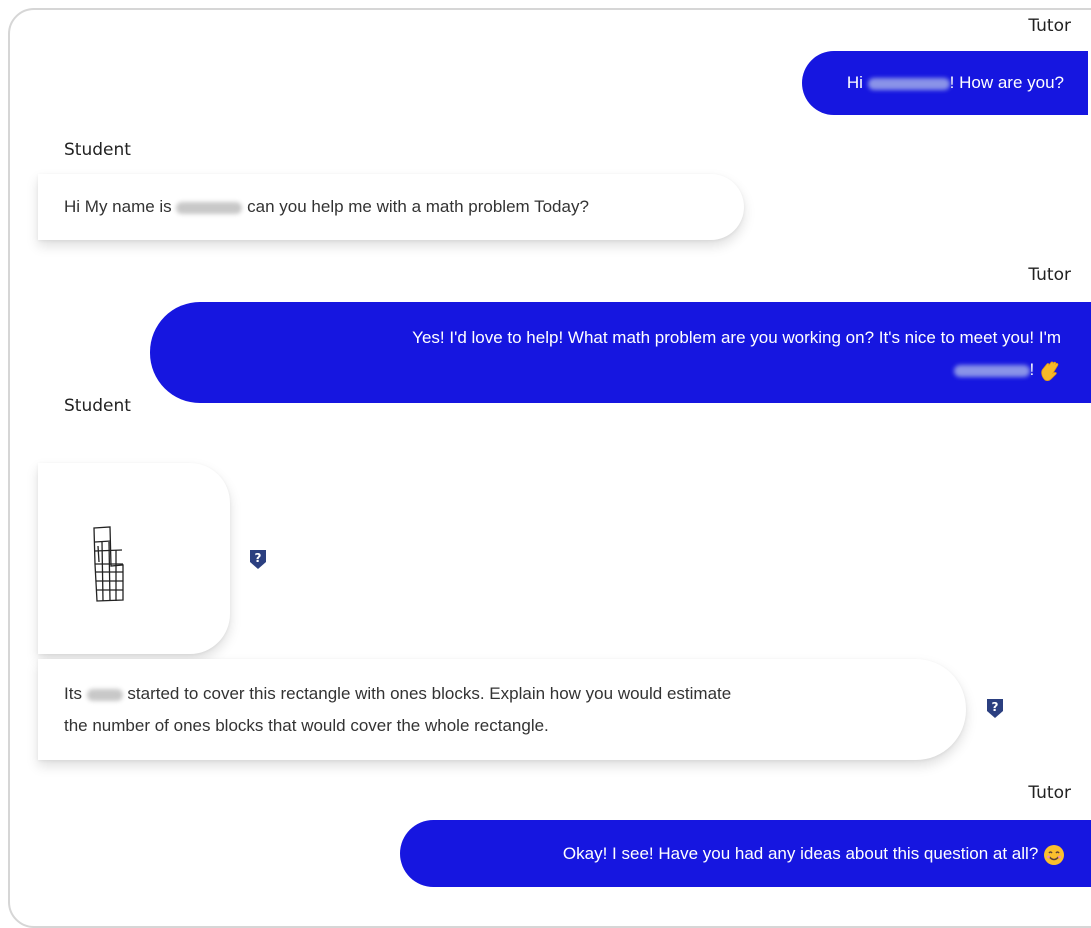 Image resolution: width=1091 pixels, height=928 pixels. Describe the element at coordinates (1050, 371) in the screenshot. I see `waving-hand-emoji` at that location.